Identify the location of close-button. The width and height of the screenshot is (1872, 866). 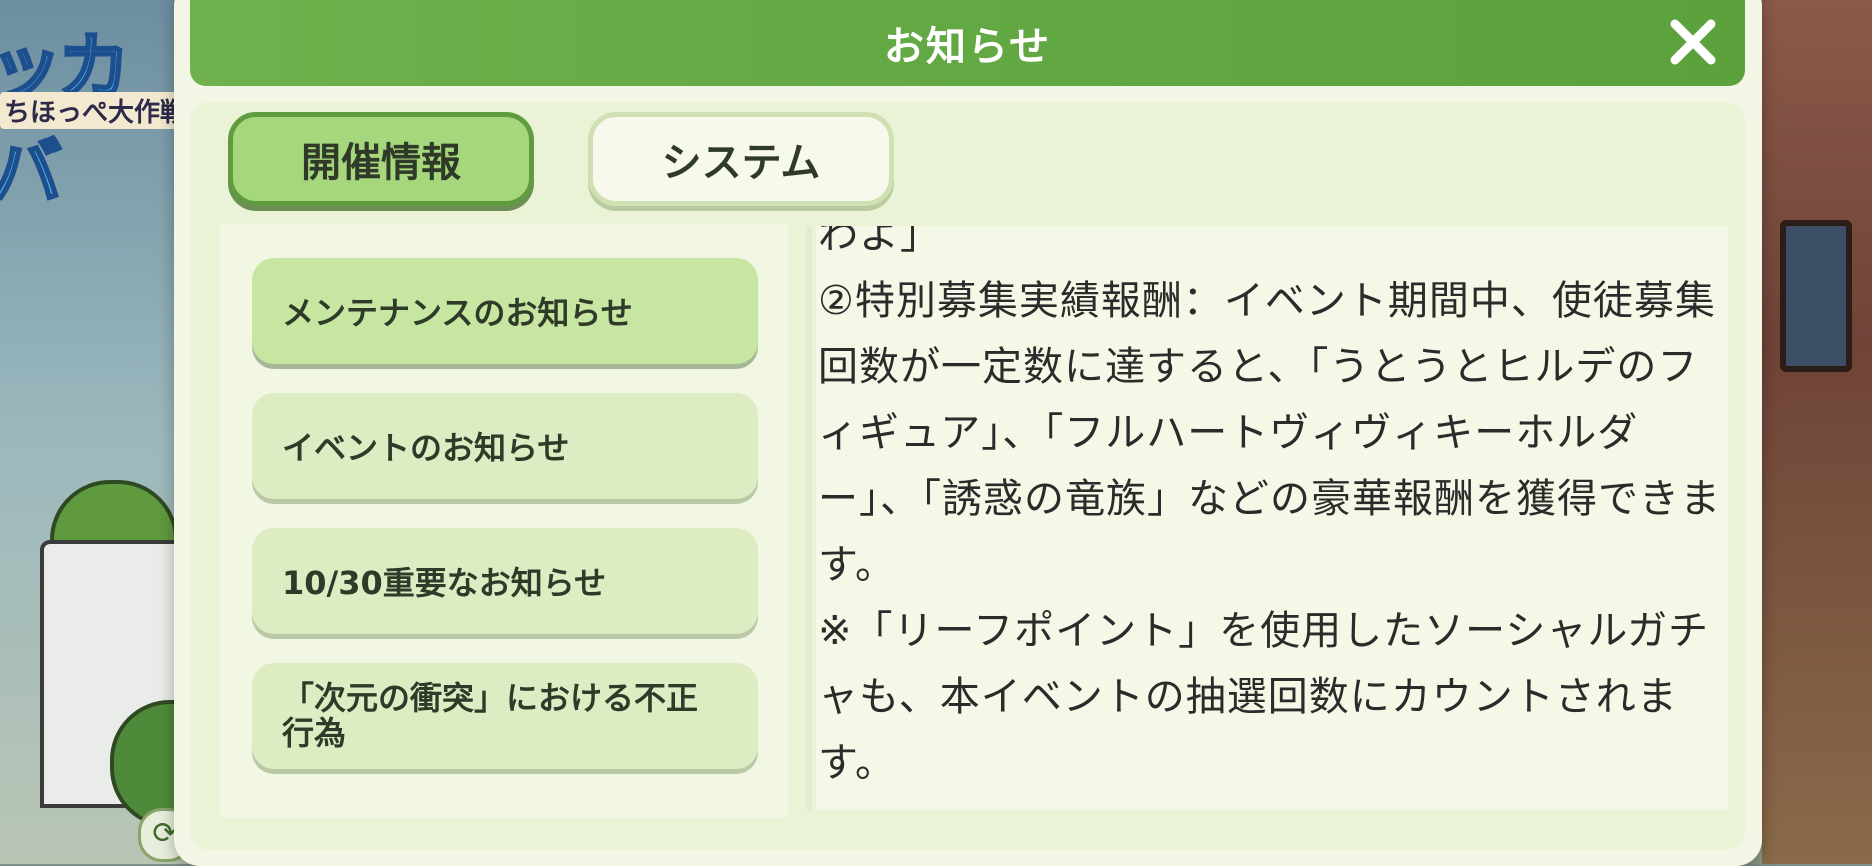
(1693, 42).